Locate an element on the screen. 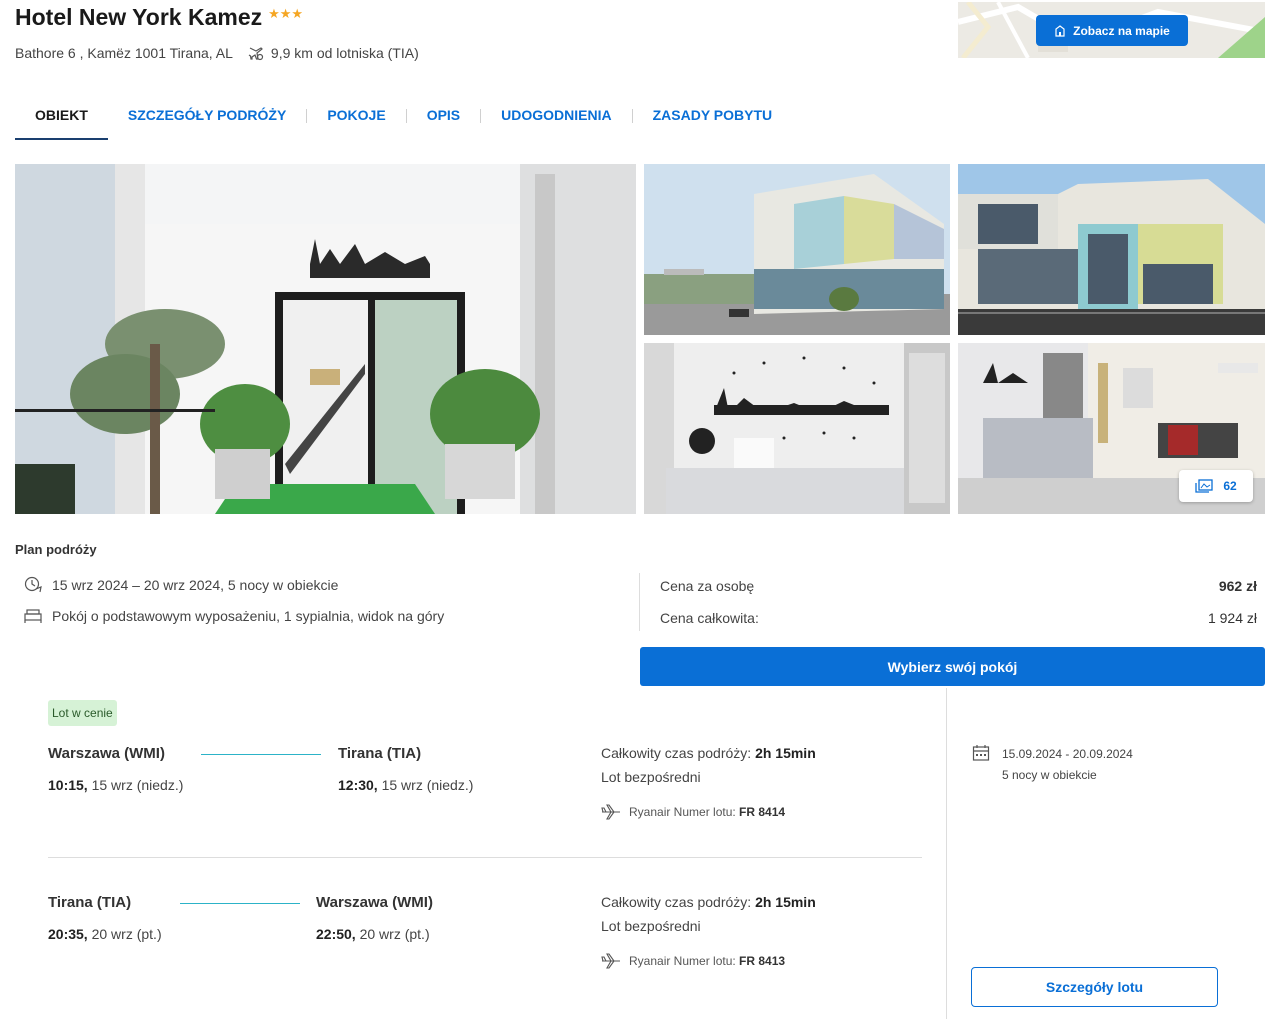 The width and height of the screenshot is (1272, 1019). tab-szczegoly-podrozy: SZCZEGÓŁY PODRÓŻY is located at coordinates (207, 117).